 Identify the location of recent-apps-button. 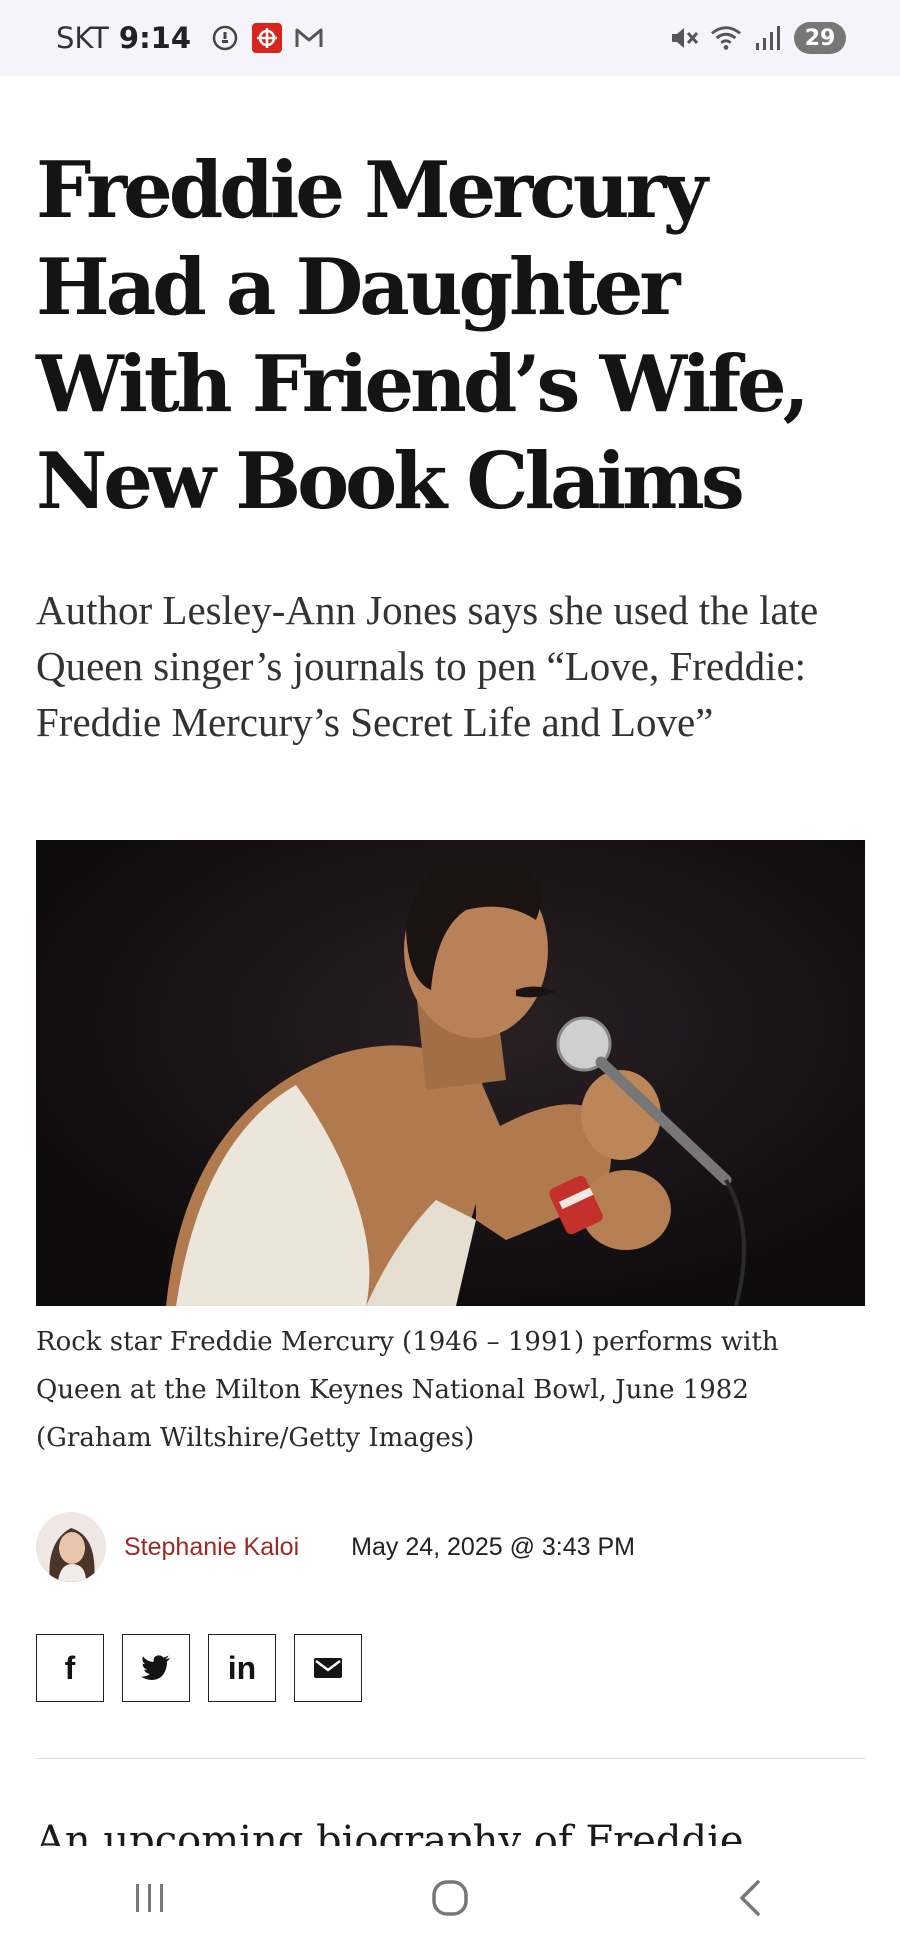
(150, 1898).